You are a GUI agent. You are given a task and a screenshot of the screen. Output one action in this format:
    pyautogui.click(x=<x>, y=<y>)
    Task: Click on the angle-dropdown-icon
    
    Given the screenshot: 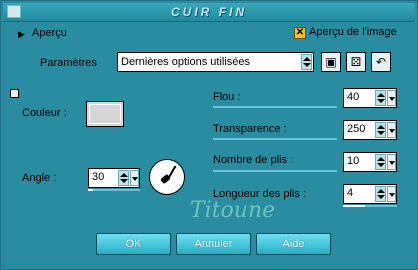 What is the action you would take?
    pyautogui.click(x=134, y=178)
    